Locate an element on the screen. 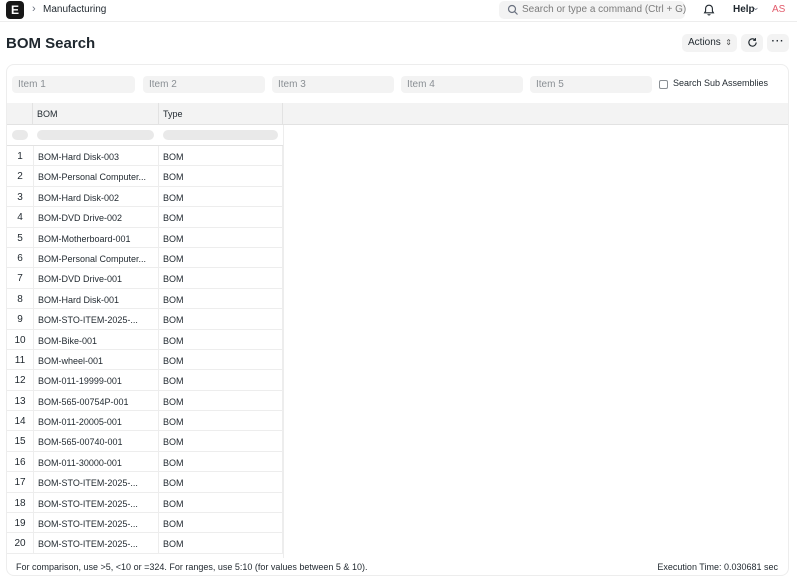 The image size is (797, 576). bom-cell: BOM-Motherboard-001 is located at coordinates (96, 237).